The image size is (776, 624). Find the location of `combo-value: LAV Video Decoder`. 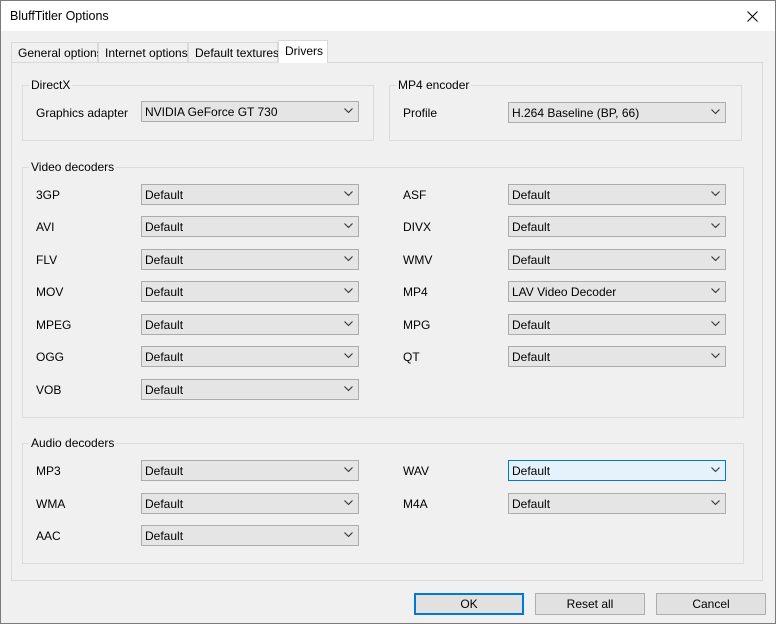

combo-value: LAV Video Decoder is located at coordinates (564, 292).